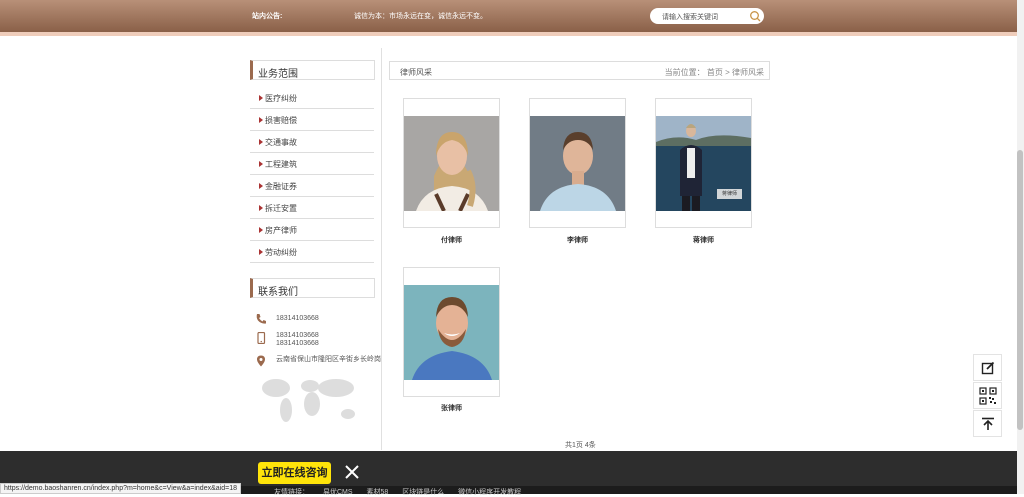 The height and width of the screenshot is (497, 1024). What do you see at coordinates (281, 230) in the screenshot?
I see `sidebar-item-label: 房产律师` at bounding box center [281, 230].